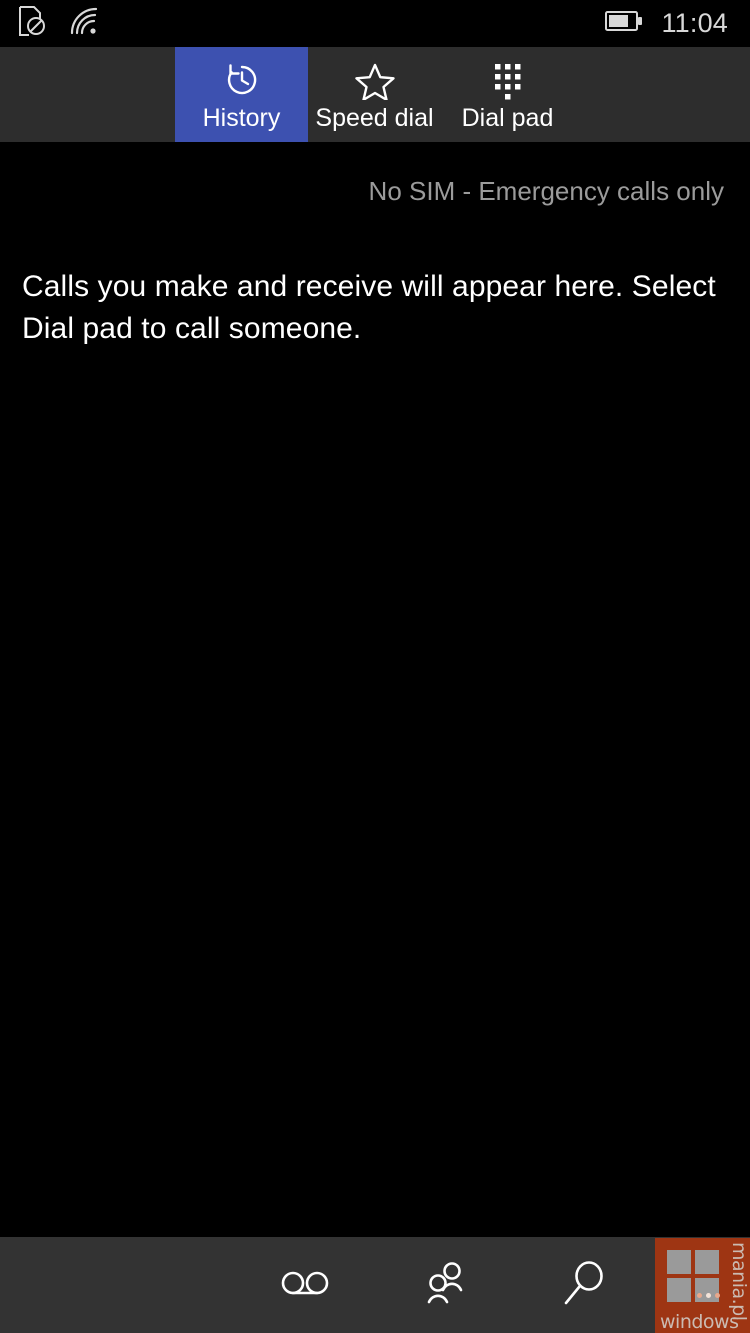 The height and width of the screenshot is (1333, 750). Describe the element at coordinates (707, 1262) in the screenshot. I see `logo-pane-top-right` at that location.